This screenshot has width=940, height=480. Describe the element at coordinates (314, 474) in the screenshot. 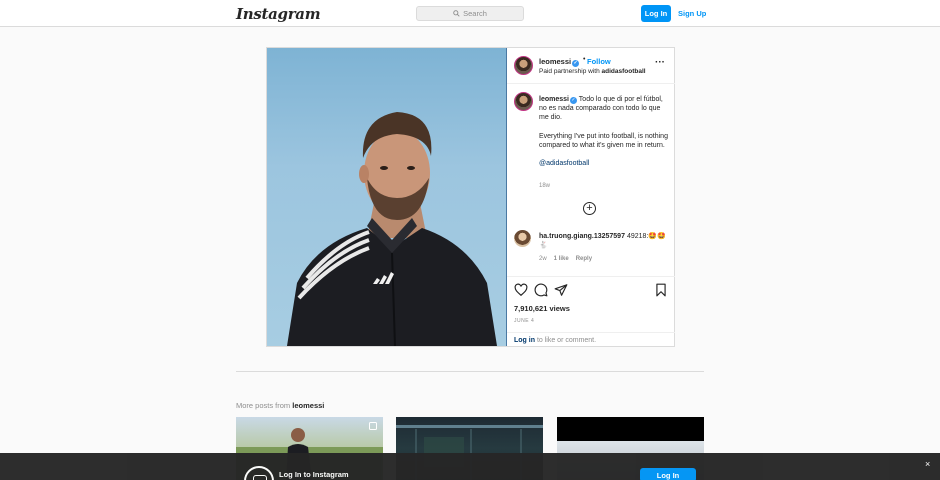

I see `banner-title: Log In to Instagram` at that location.